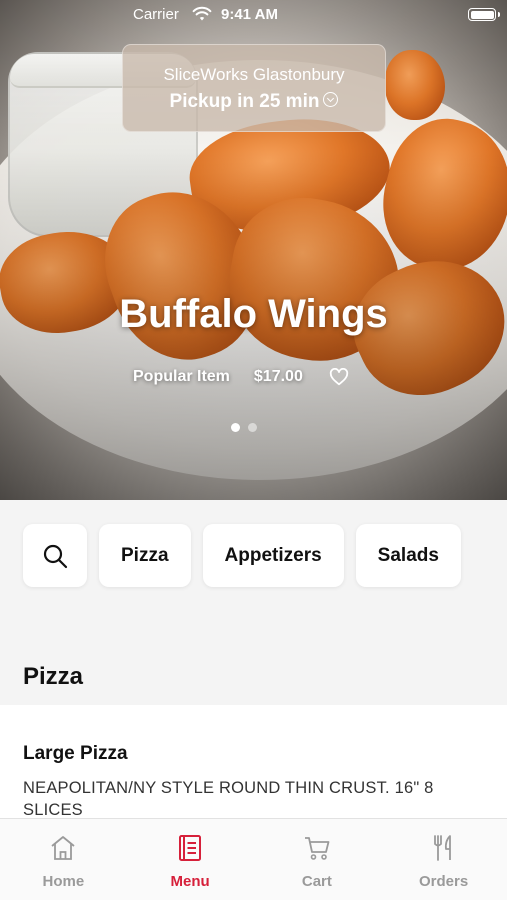 This screenshot has height=900, width=507. Describe the element at coordinates (190, 848) in the screenshot. I see `menu-icon` at that location.